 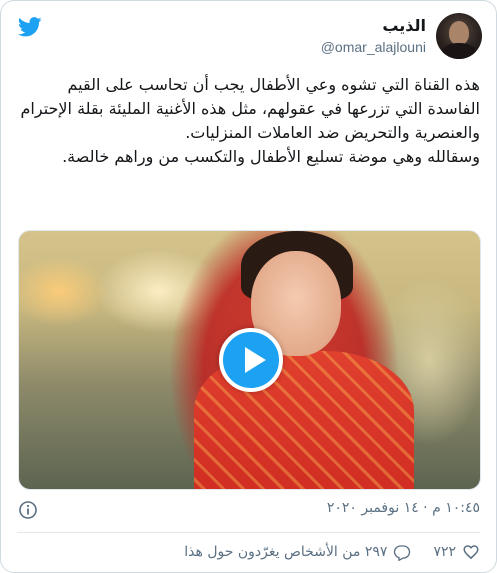 What do you see at coordinates (286, 552) in the screenshot?
I see `replies-text: ٢٩٧ من الأشخاص يغرّدون حول هذا` at bounding box center [286, 552].